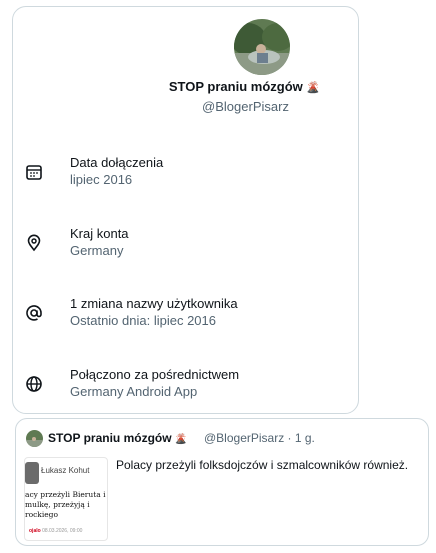 This screenshot has width=436, height=553. What do you see at coordinates (97, 250) in the screenshot?
I see `account-country-value: Germany` at bounding box center [97, 250].